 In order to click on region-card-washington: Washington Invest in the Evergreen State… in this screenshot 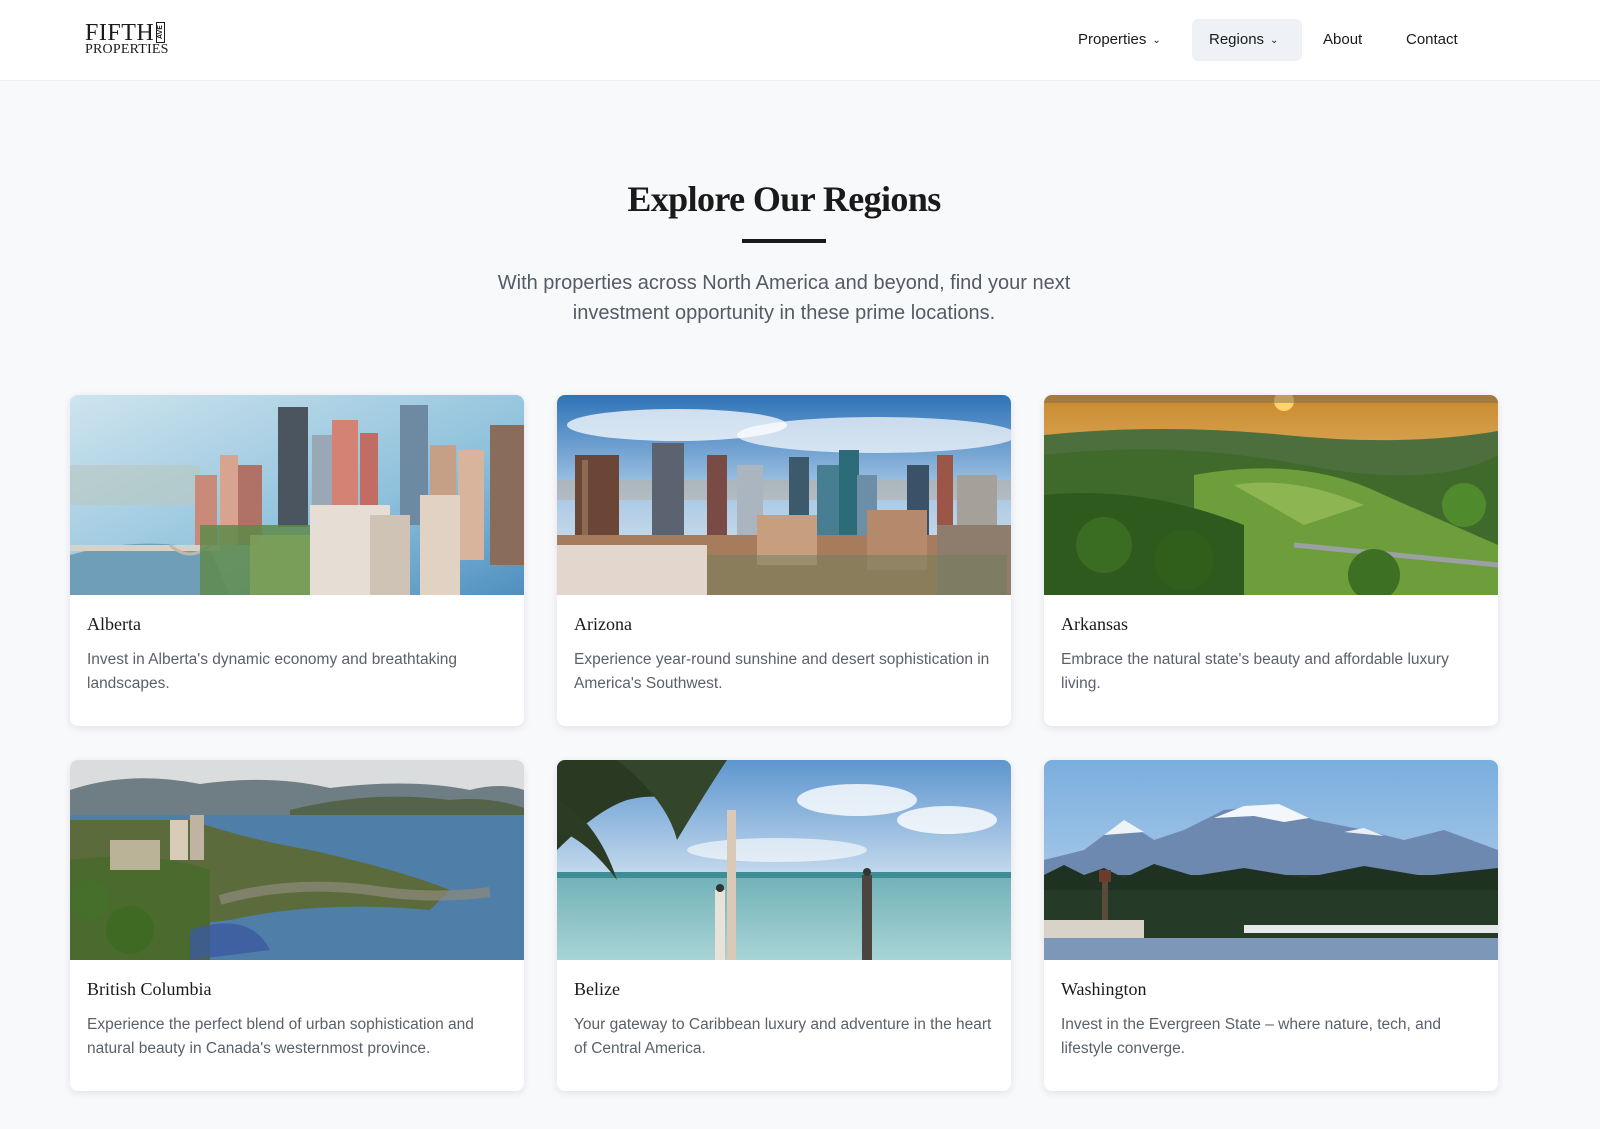, I will do `click(1271, 925)`.